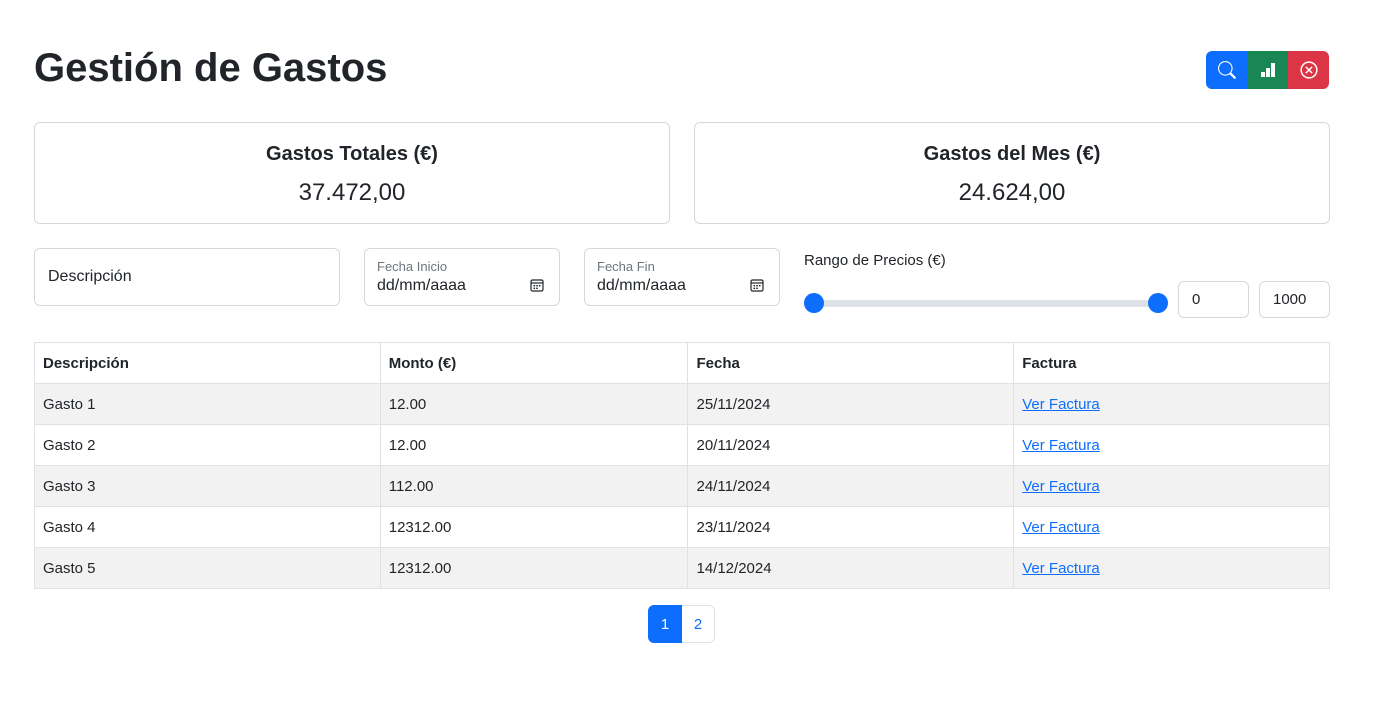 The height and width of the screenshot is (715, 1400). I want to click on total-expenses-card: Gastos Totales (€) 37.472,00, so click(352, 173).